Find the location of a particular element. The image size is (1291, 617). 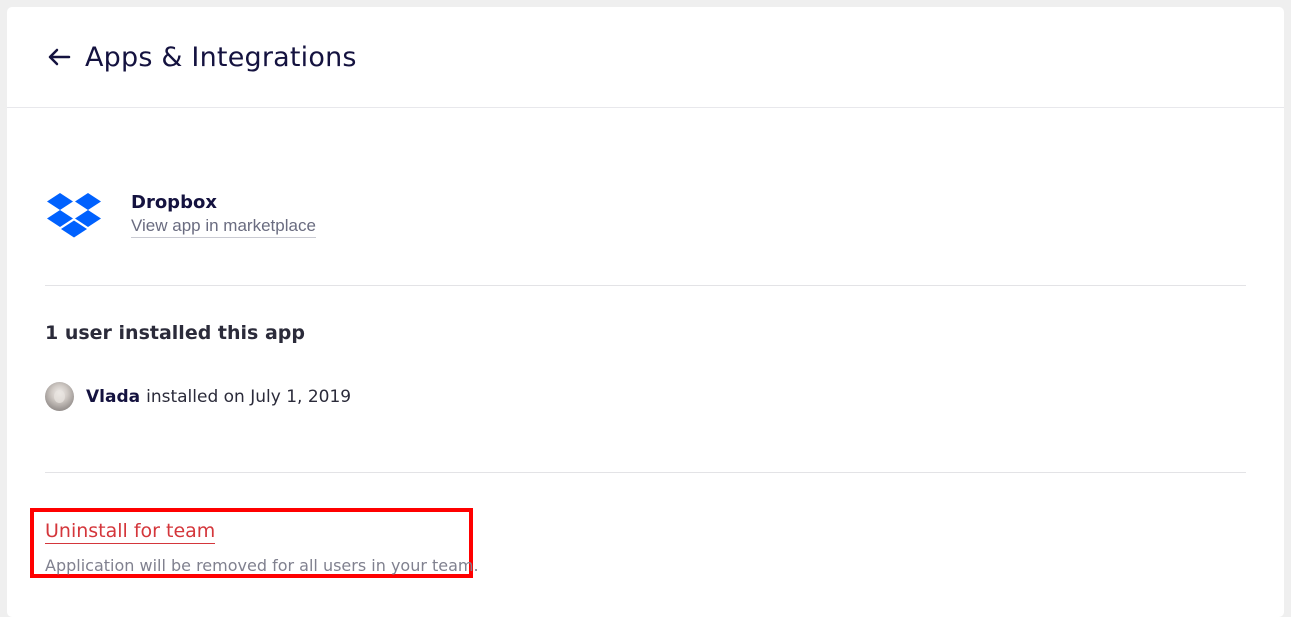

arrow-left-icon is located at coordinates (59, 57).